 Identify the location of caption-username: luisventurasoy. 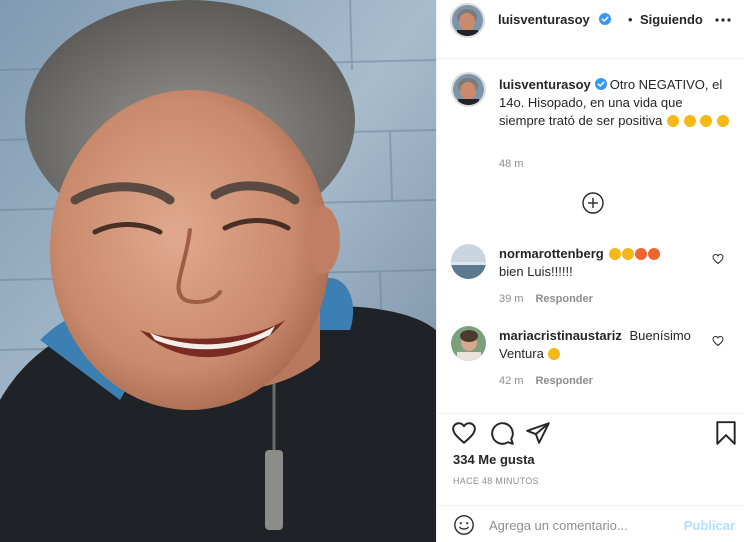
(545, 84).